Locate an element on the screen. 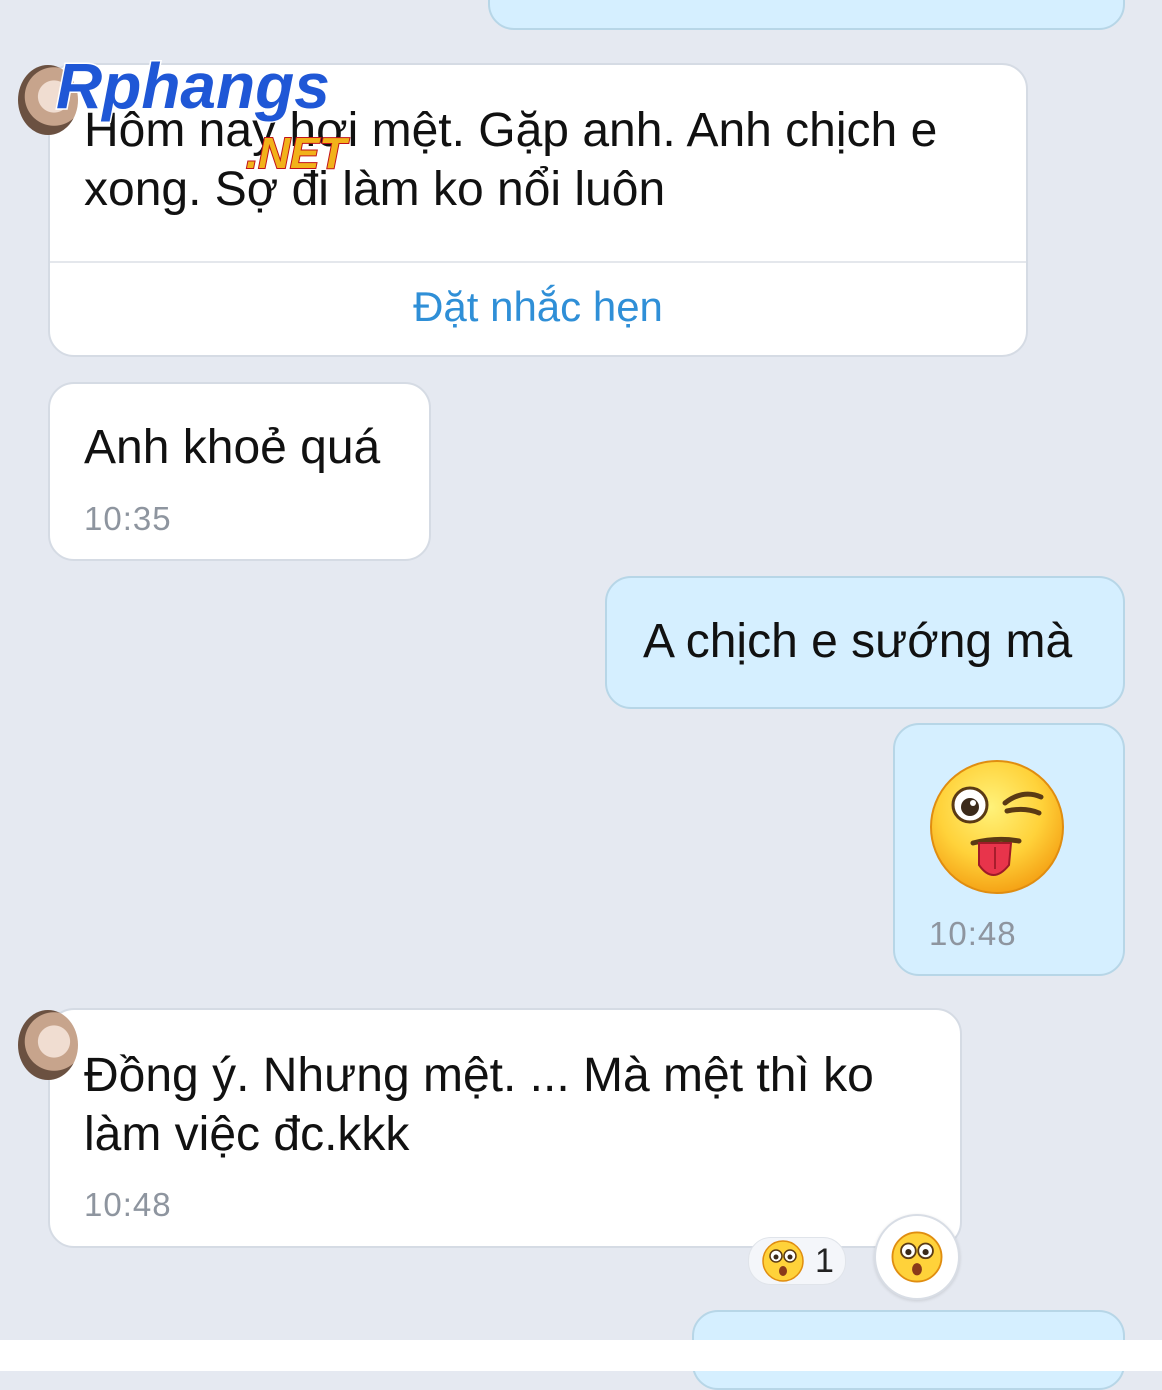 This screenshot has width=1162, height=1390. bottom-bar is located at coordinates (581, 1355).